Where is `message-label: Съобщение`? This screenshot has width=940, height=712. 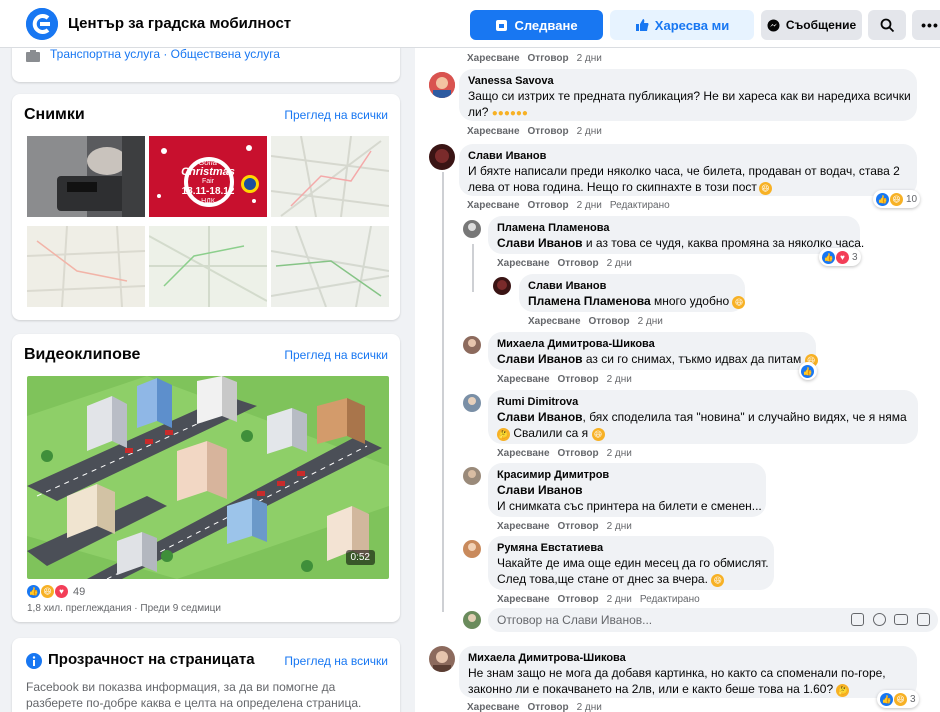 message-label: Съобщение is located at coordinates (821, 25).